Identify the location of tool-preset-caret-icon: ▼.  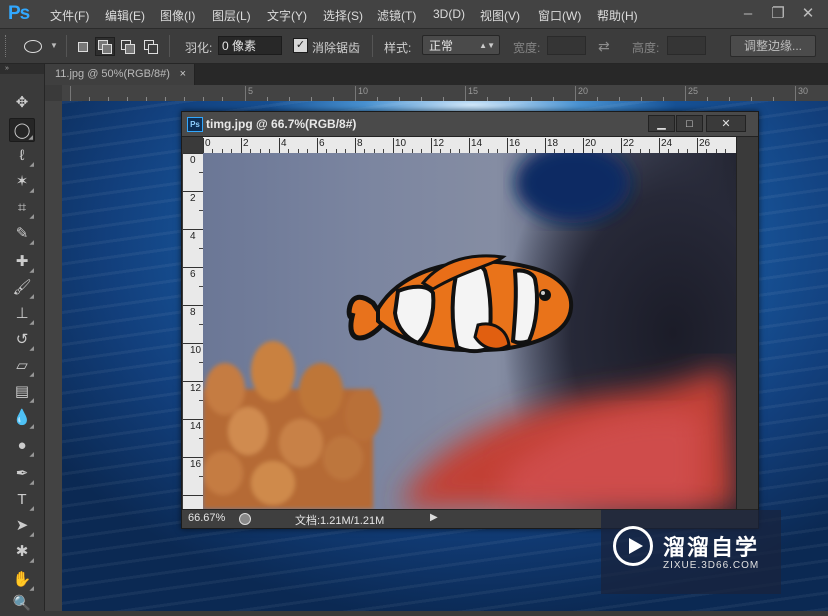
(54, 45).